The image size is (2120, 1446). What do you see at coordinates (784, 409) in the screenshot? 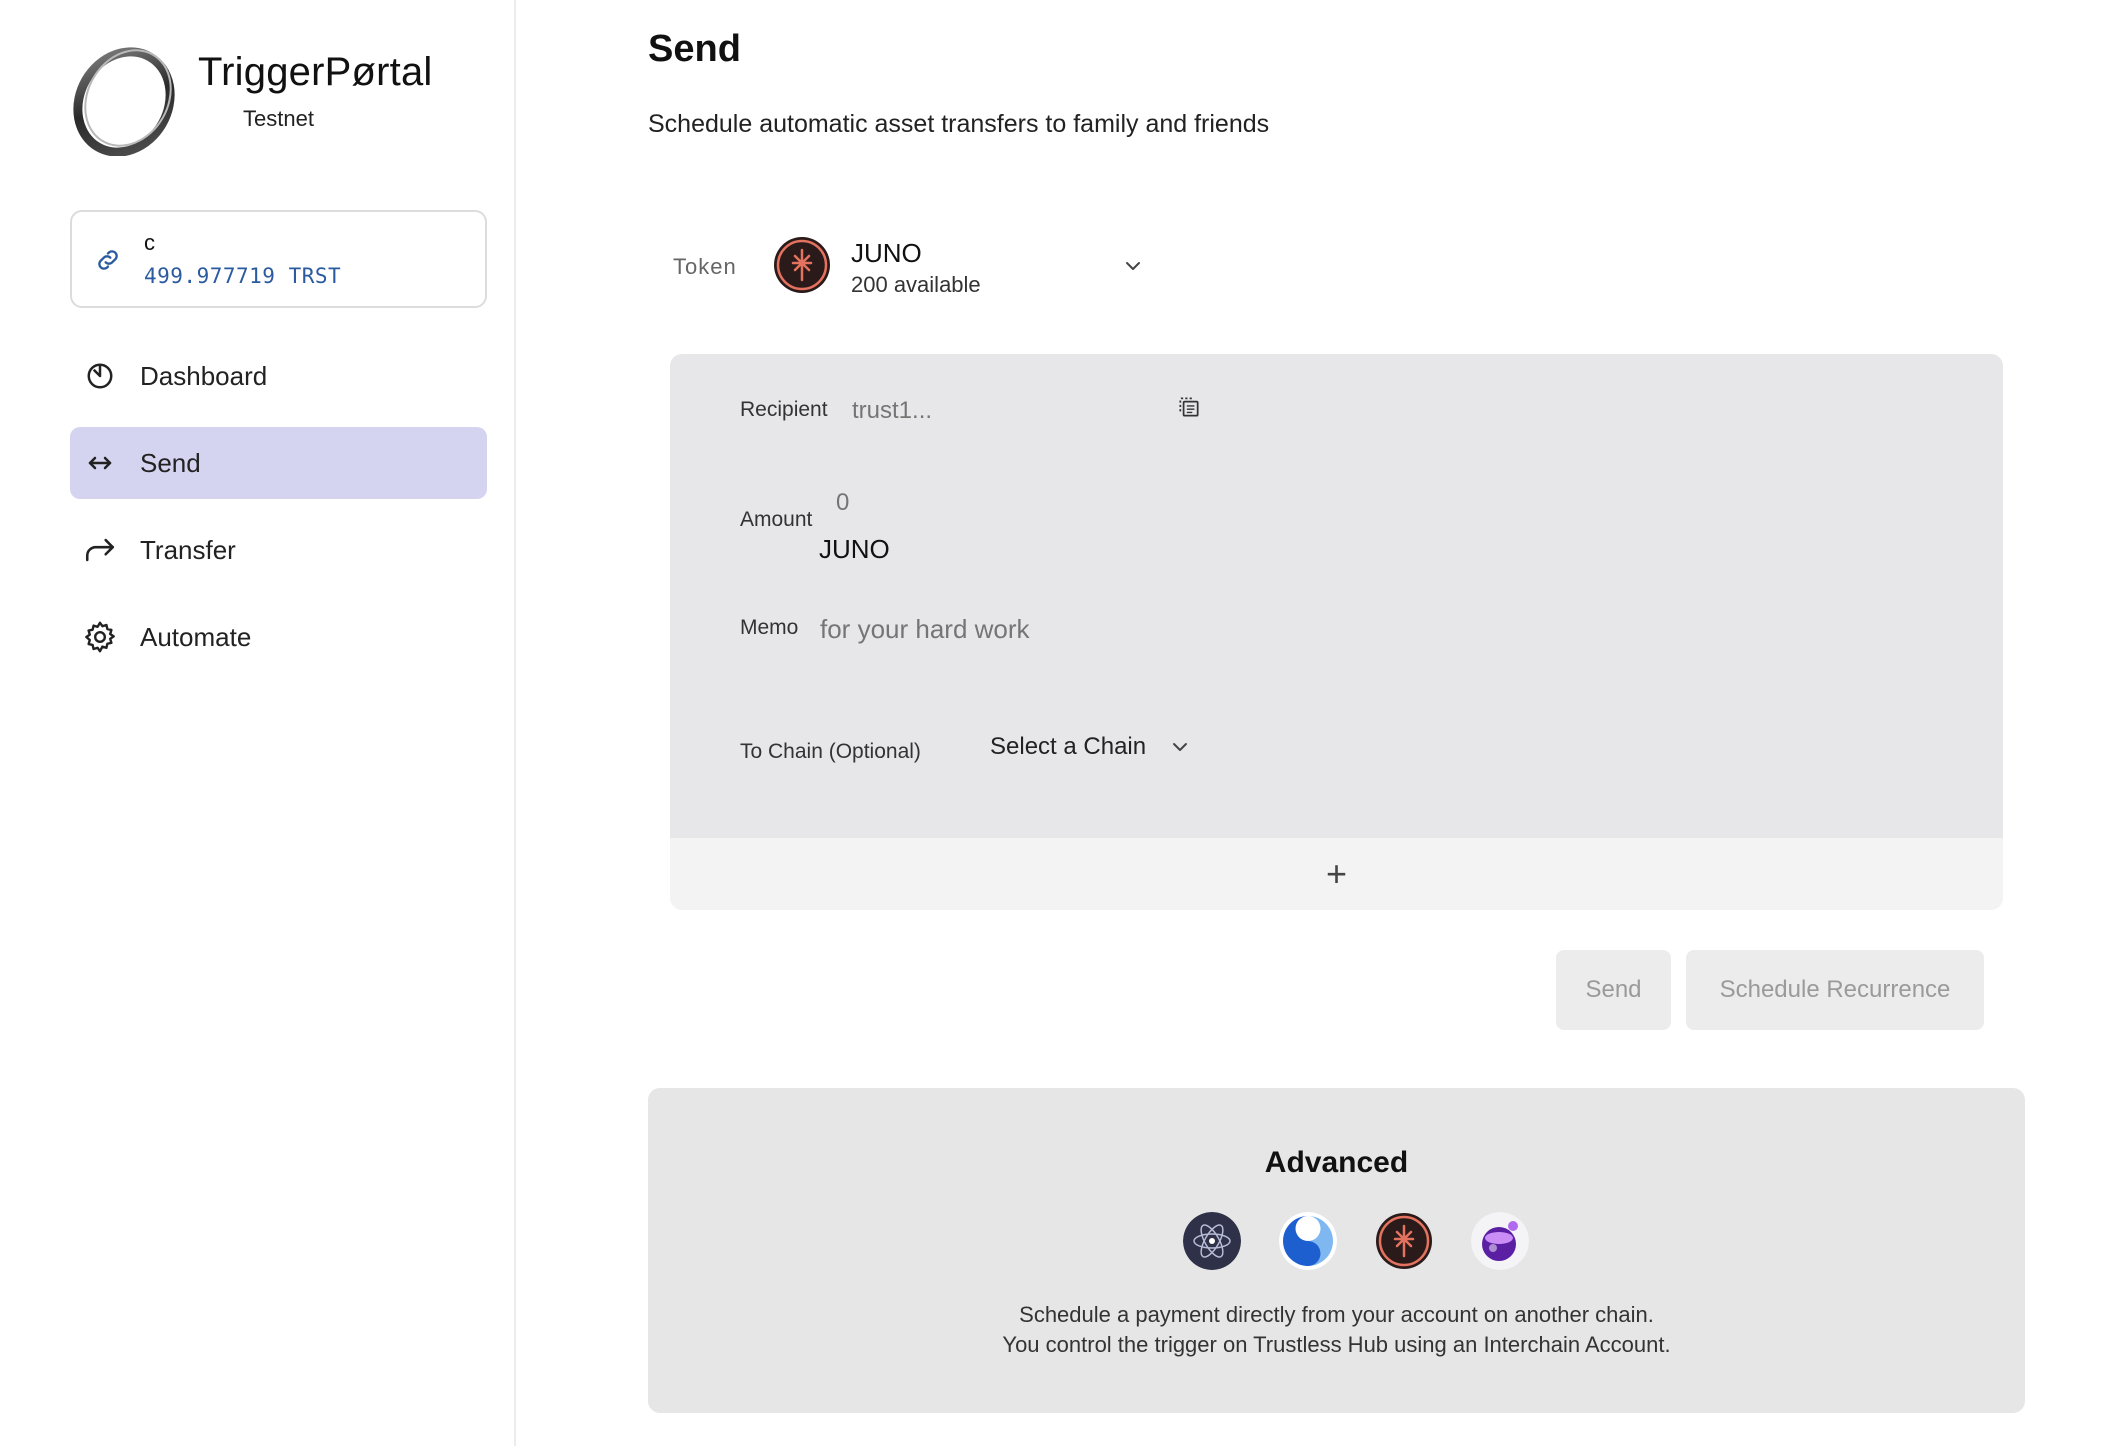
I see `recipient-label: Recipient` at bounding box center [784, 409].